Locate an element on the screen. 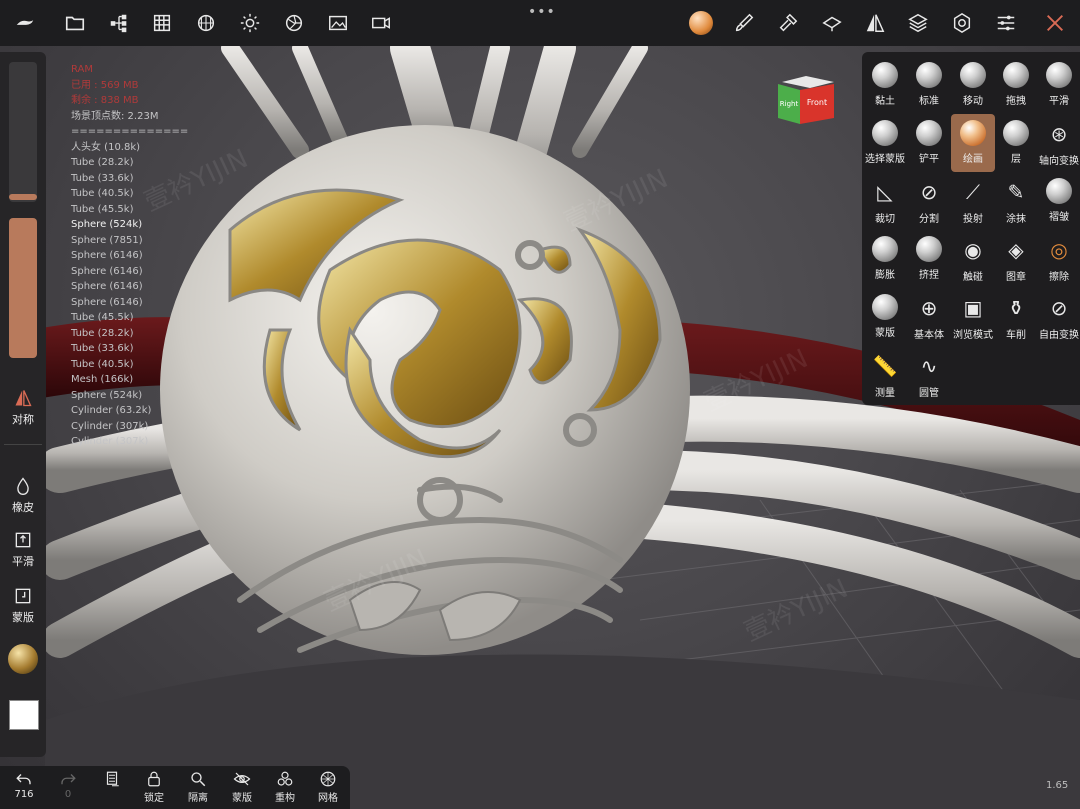  material-preview-icon is located at coordinates (23, 659).